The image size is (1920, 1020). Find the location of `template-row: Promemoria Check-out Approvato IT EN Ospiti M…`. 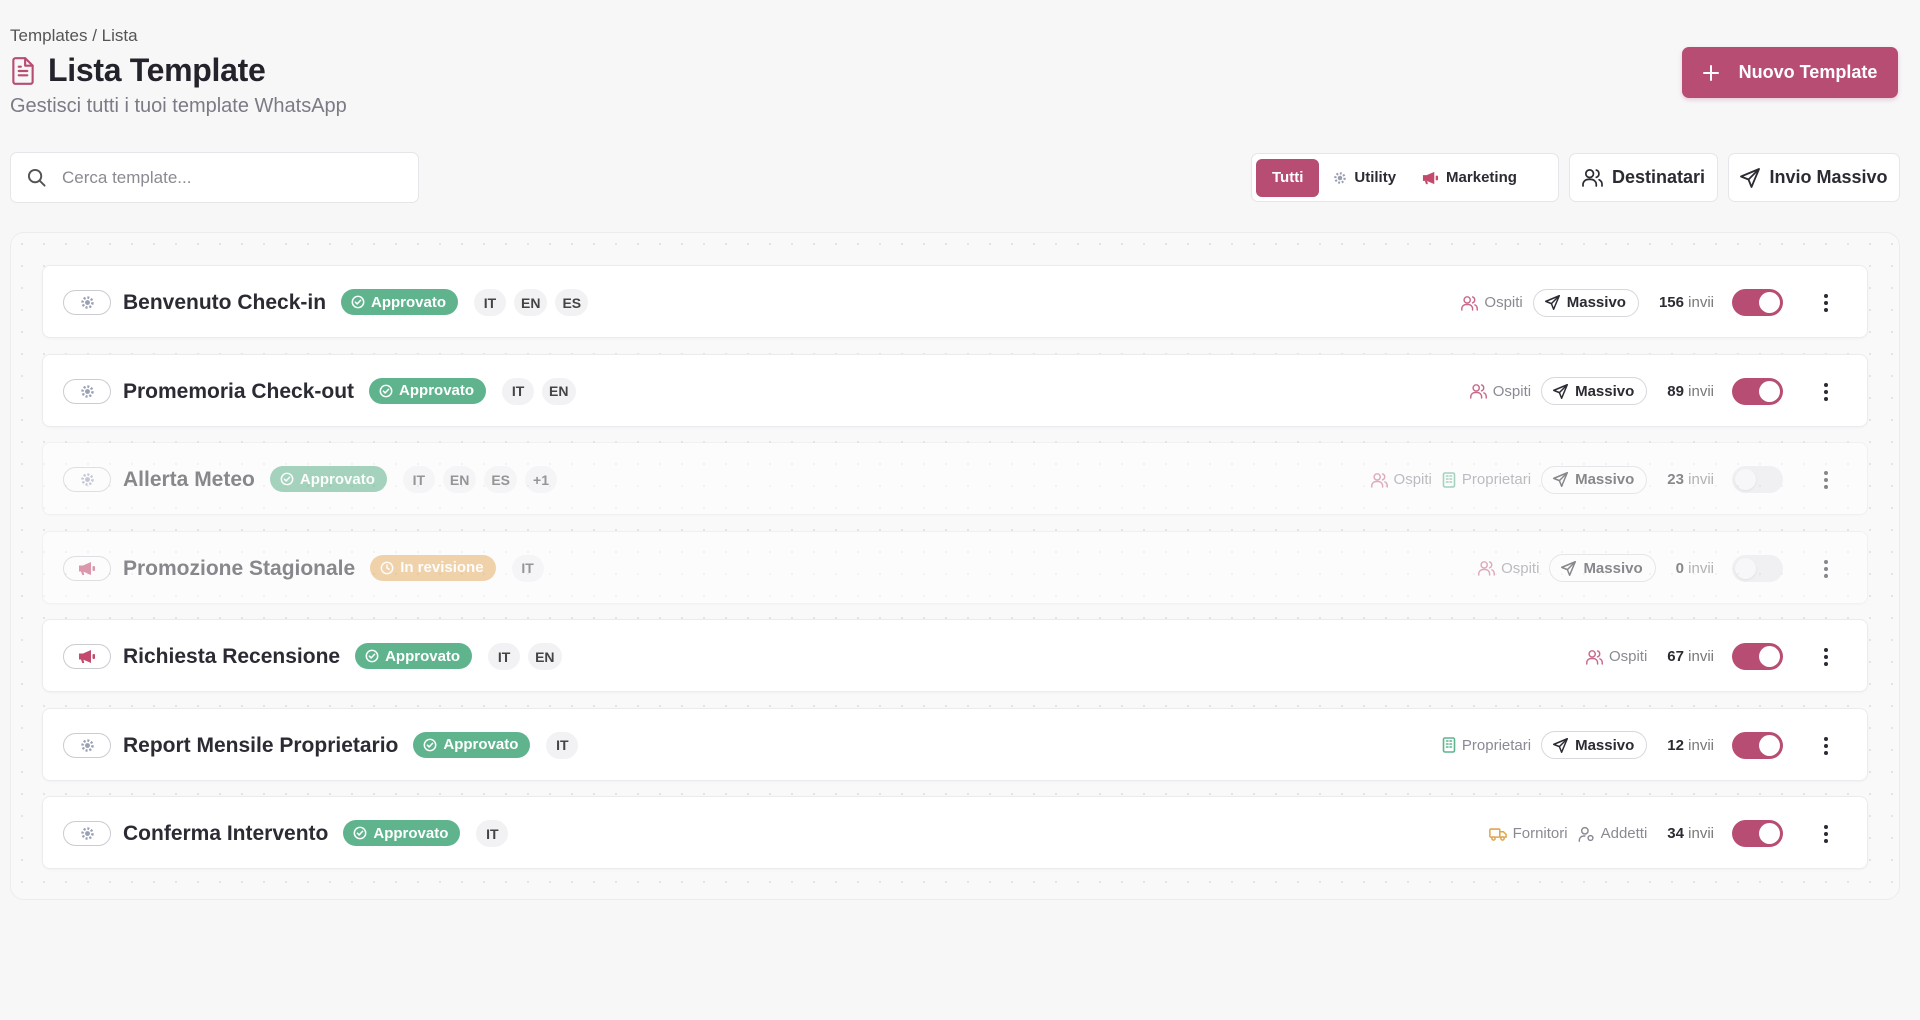

template-row: Promemoria Check-out Approvato IT EN Ospiti M… is located at coordinates (955, 390).